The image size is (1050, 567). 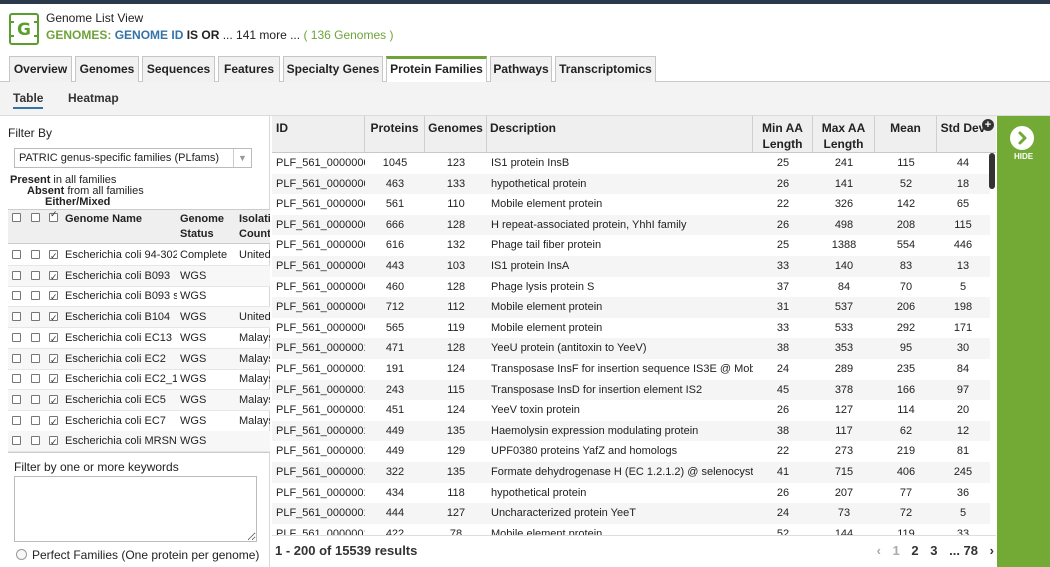 I want to click on tab-sequences: Sequences, so click(x=178, y=69).